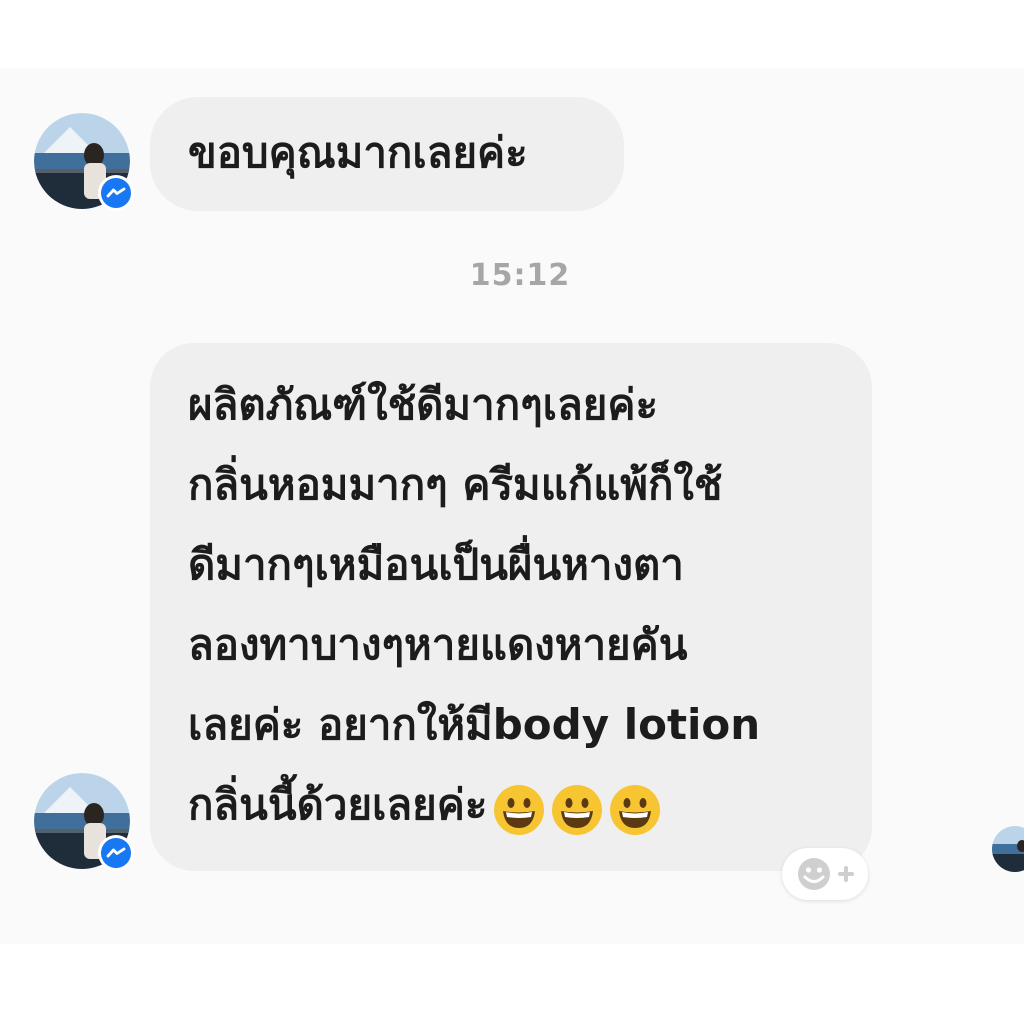 The width and height of the screenshot is (1024, 1024). I want to click on message-text-line: กลิ่นหอมมากๆ ครีมแก้แพ้ก็ใช้, so click(455, 484).